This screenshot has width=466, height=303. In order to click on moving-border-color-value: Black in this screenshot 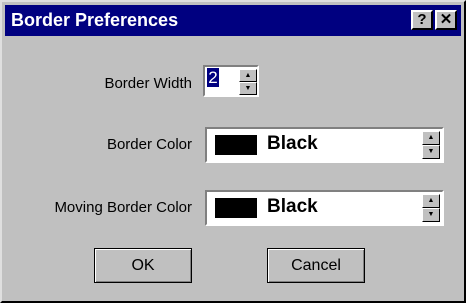, I will do `click(292, 206)`.